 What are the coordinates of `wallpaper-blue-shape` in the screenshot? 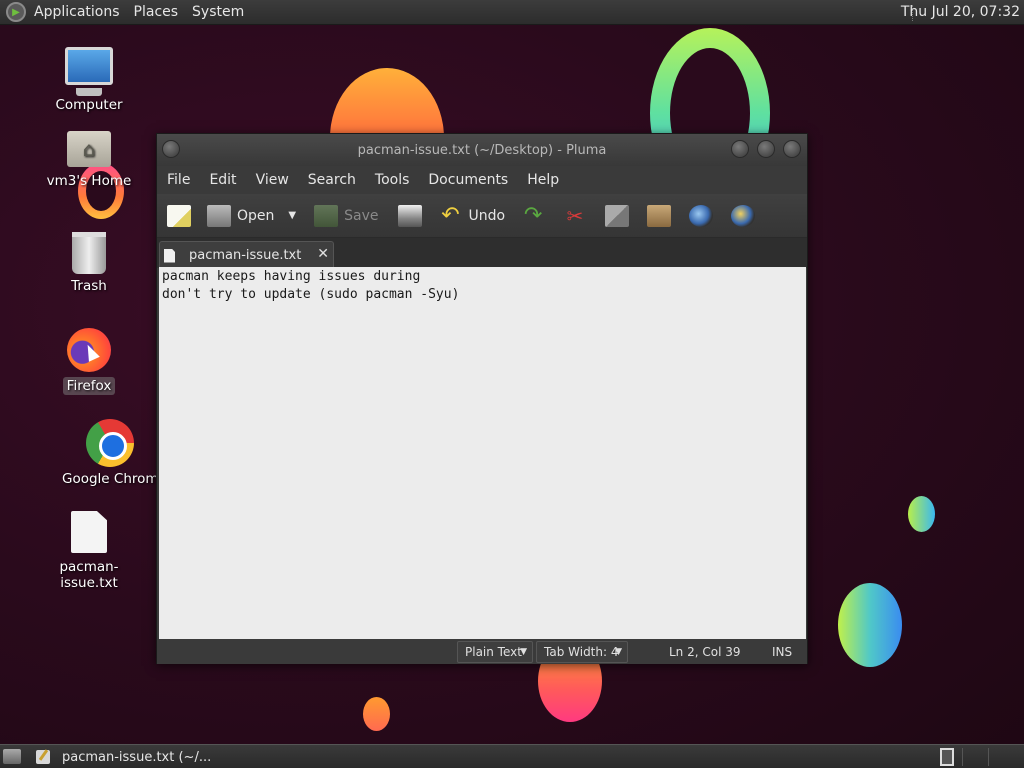 It's located at (870, 625).